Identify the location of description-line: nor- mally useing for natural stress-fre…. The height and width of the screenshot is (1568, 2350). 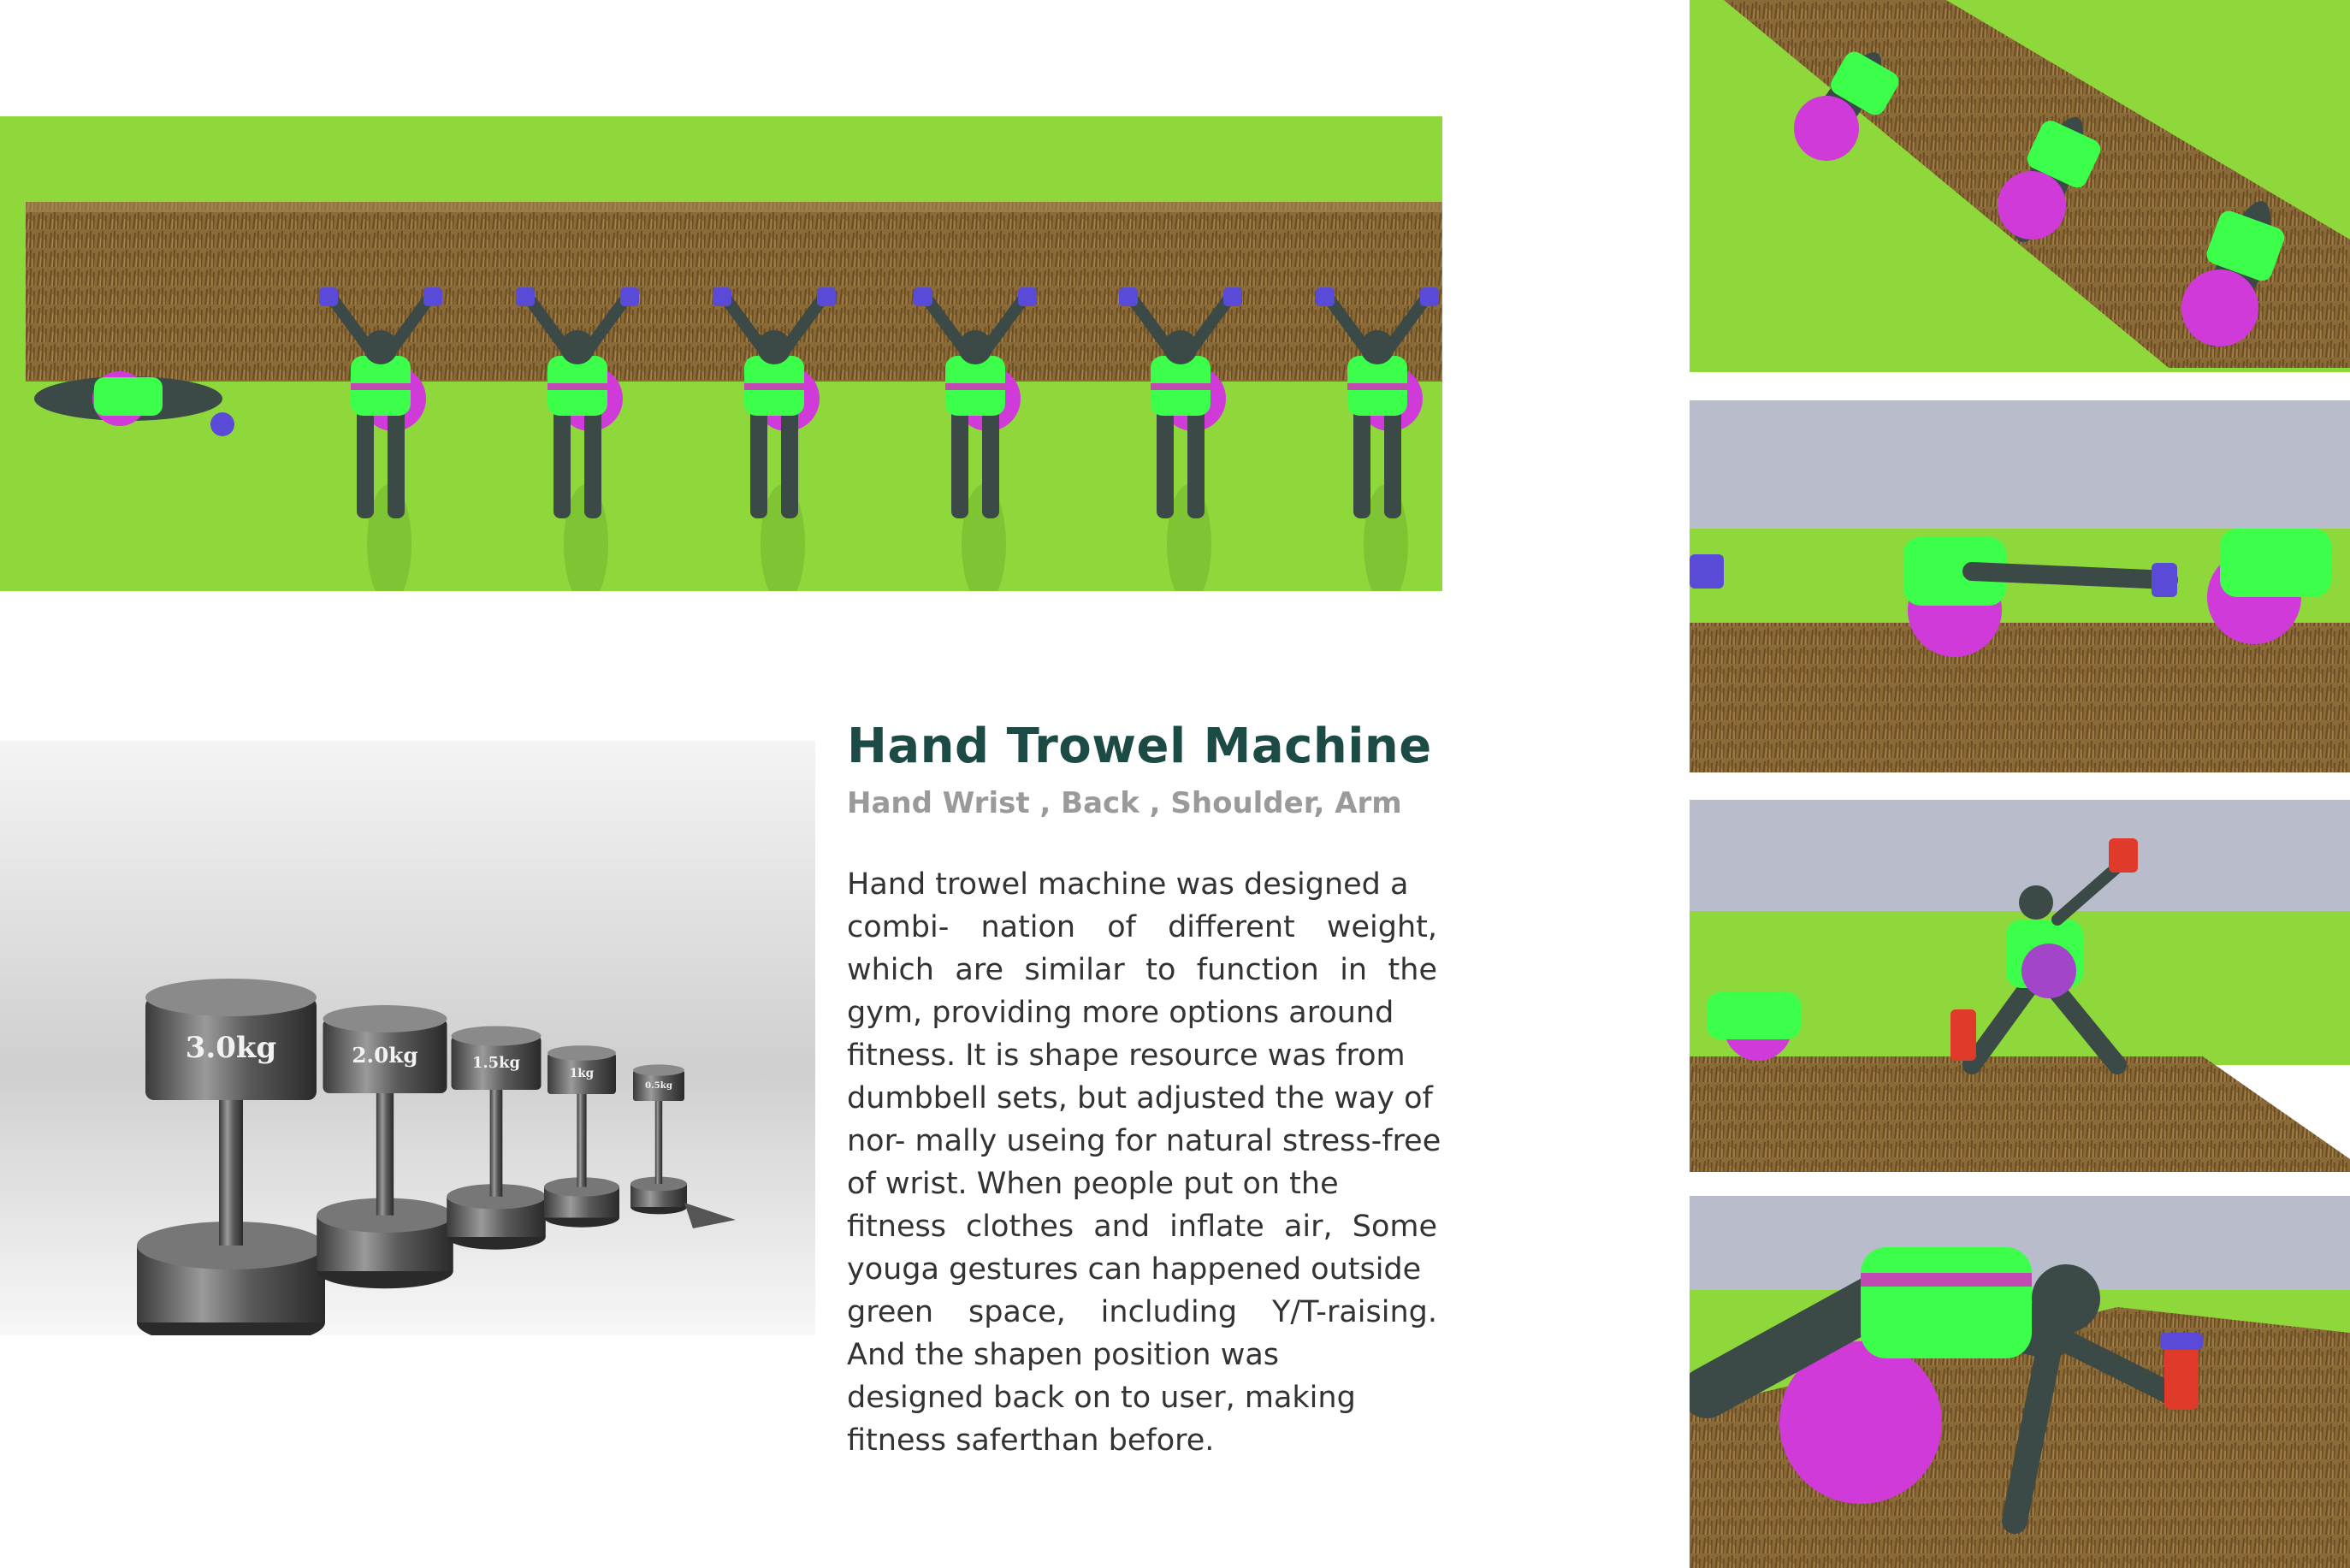
(1144, 1141).